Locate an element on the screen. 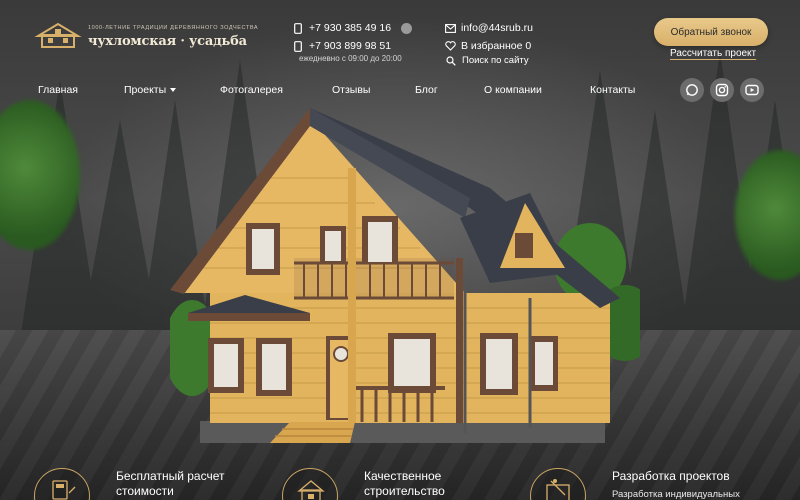 The image size is (800, 500). phone-row-1: +7 930 385 49 16 is located at coordinates (352, 28).